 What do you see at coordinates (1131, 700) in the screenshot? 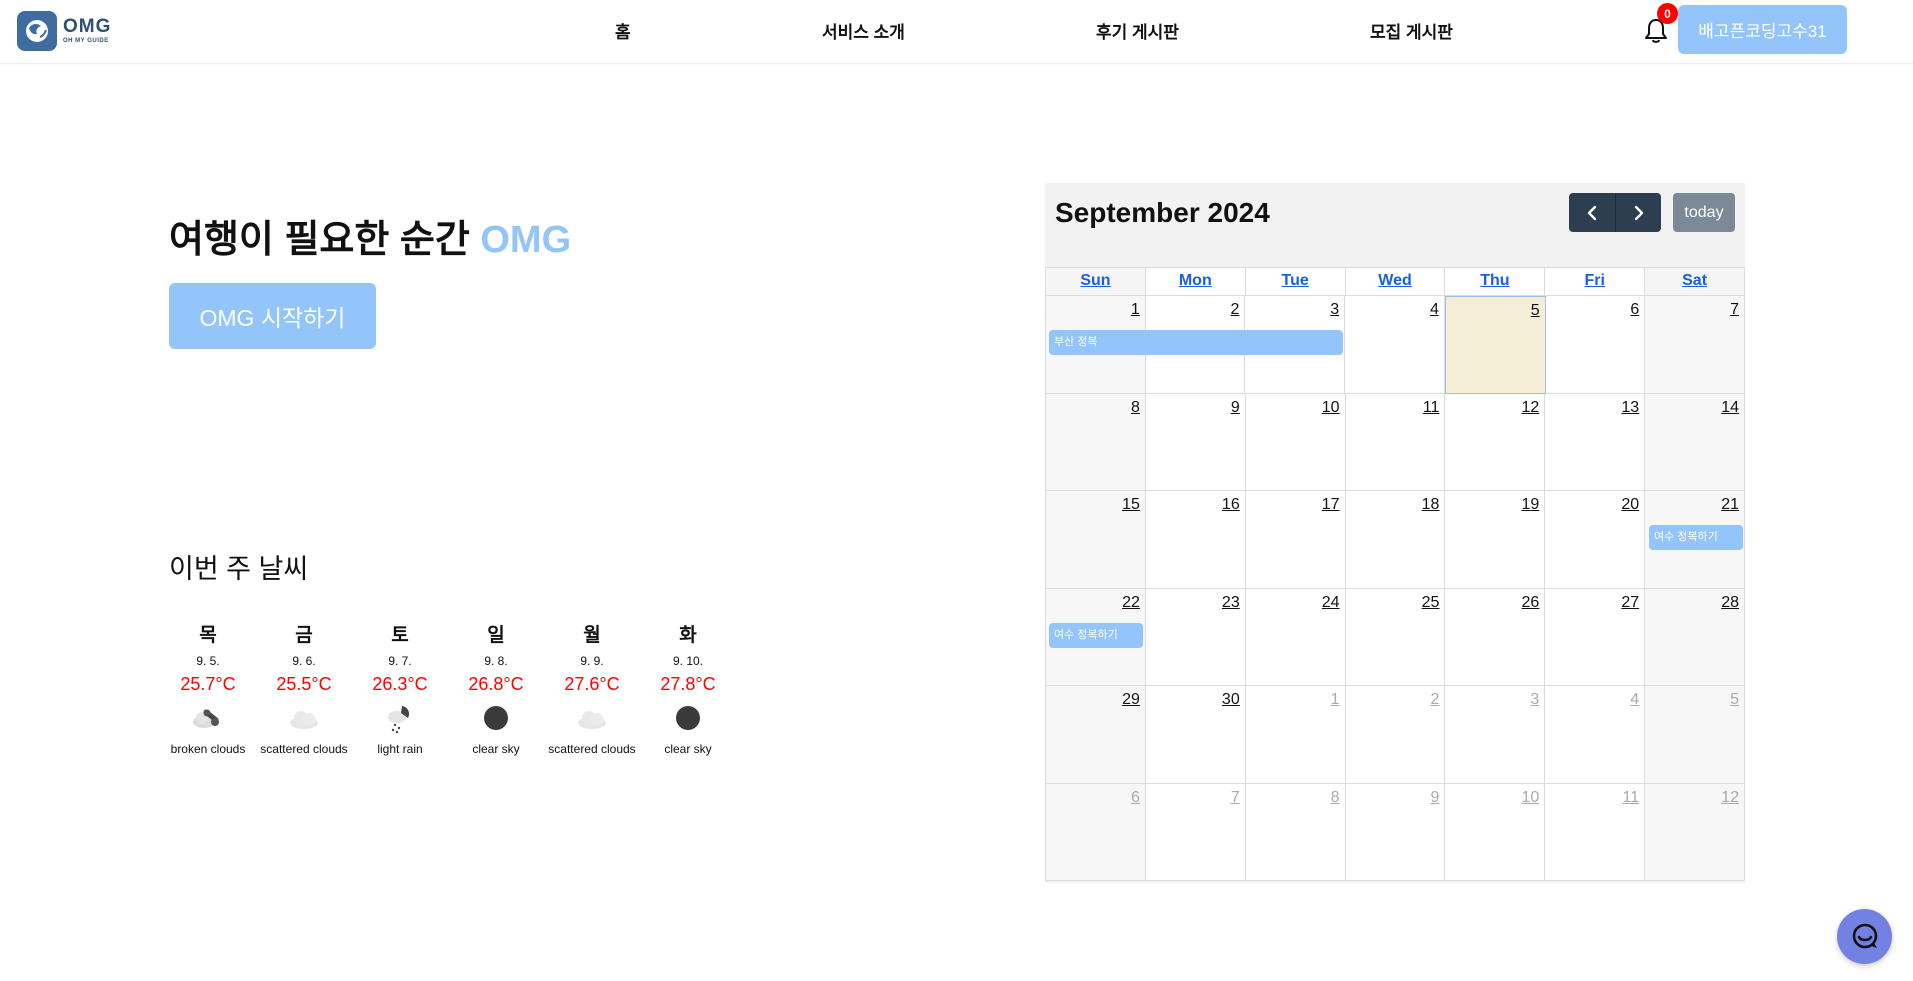
I see `calendar-day-number: 29` at bounding box center [1131, 700].